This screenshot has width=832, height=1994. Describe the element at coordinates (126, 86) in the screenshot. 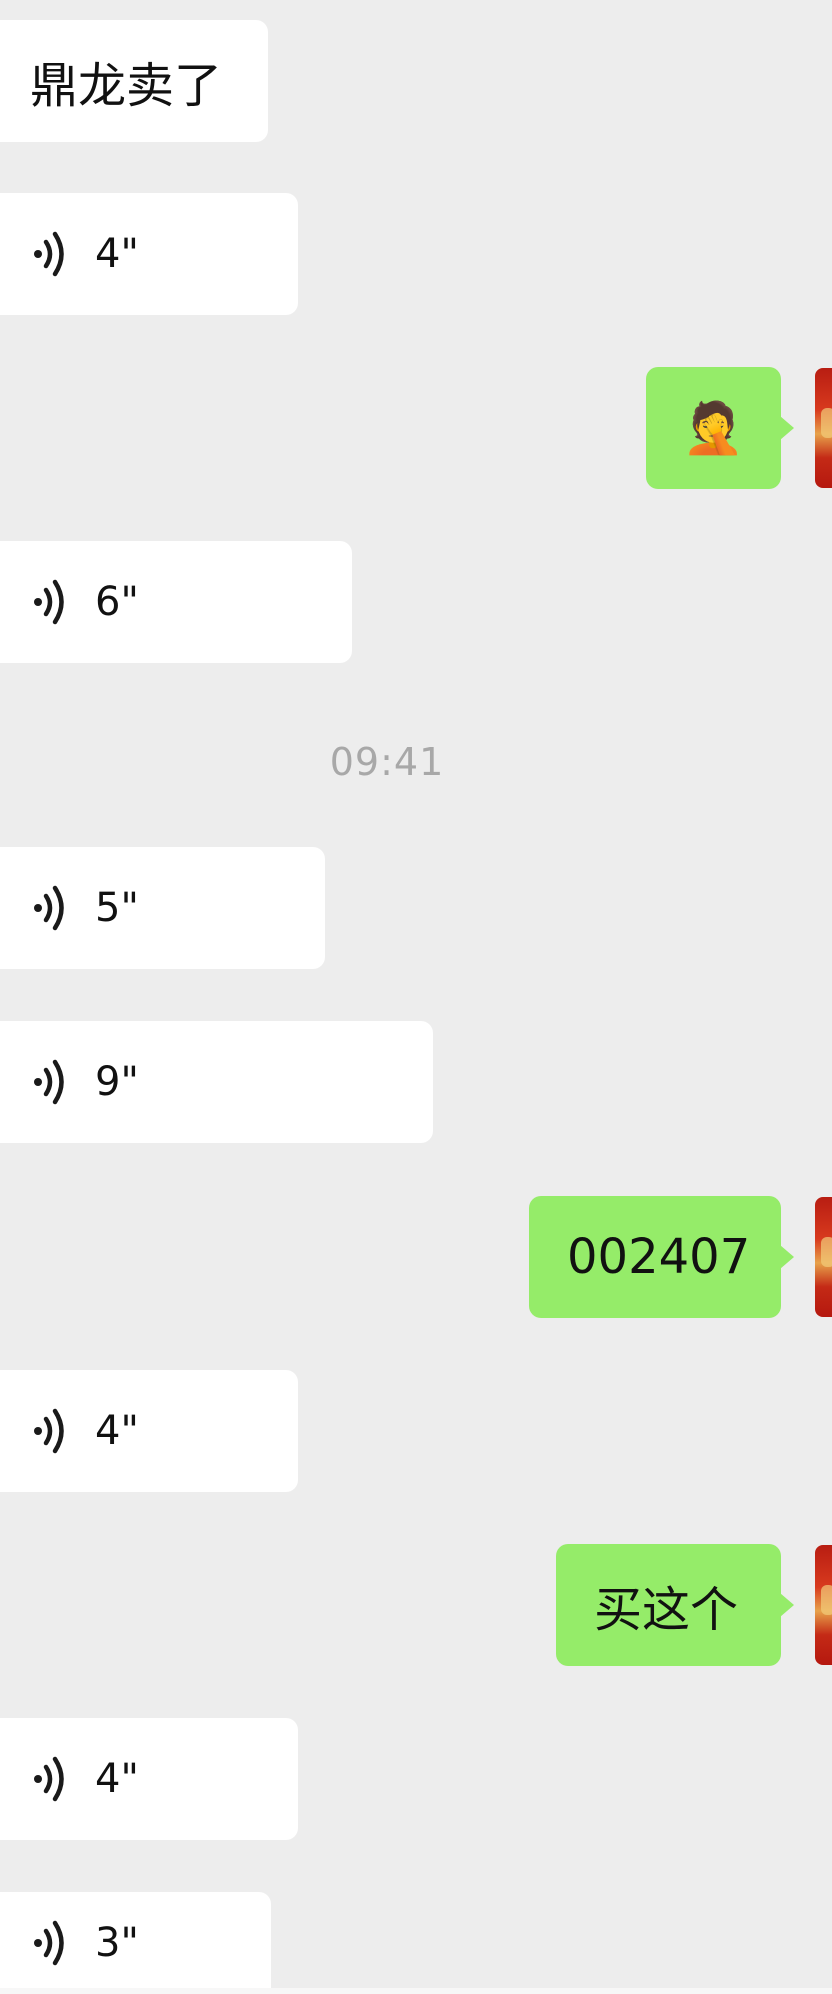

I see `message-text: 鼎龙卖了` at that location.